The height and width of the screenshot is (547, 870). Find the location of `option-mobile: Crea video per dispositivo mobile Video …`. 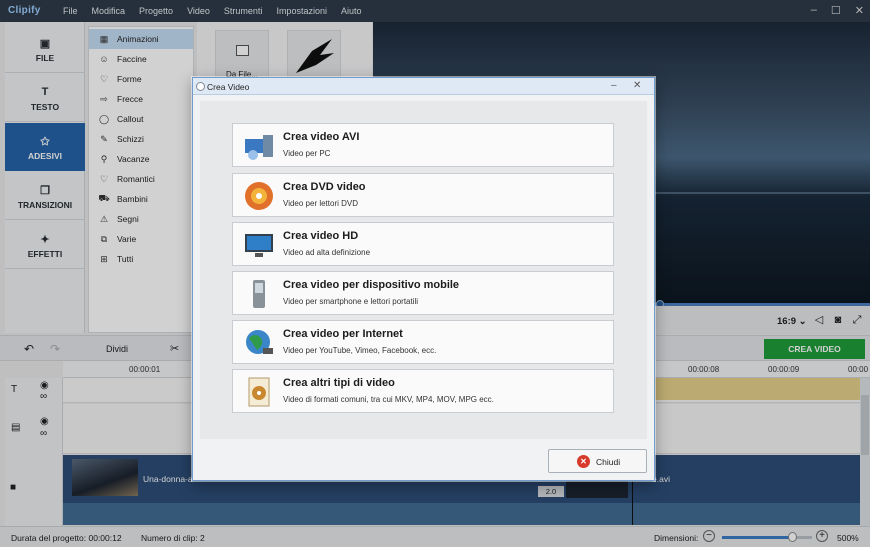

option-mobile: Crea video per dispositivo mobile Video … is located at coordinates (423, 293).